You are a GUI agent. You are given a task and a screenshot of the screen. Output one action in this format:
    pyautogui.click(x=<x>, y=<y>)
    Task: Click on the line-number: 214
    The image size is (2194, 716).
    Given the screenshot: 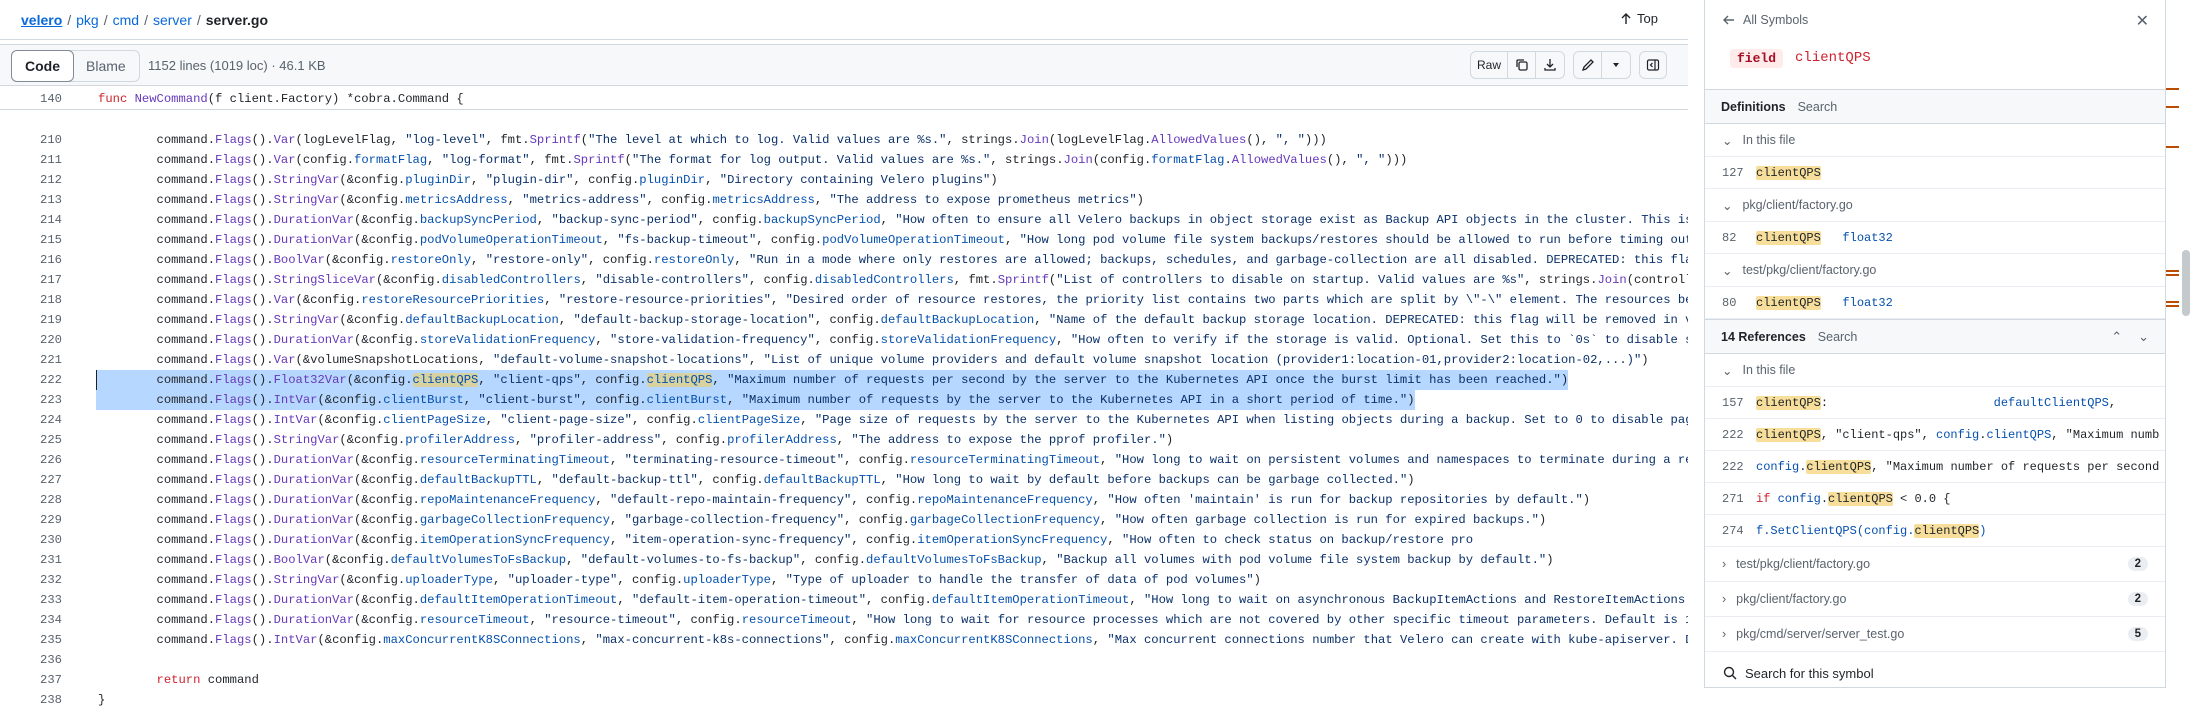 What is the action you would take?
    pyautogui.click(x=31, y=220)
    